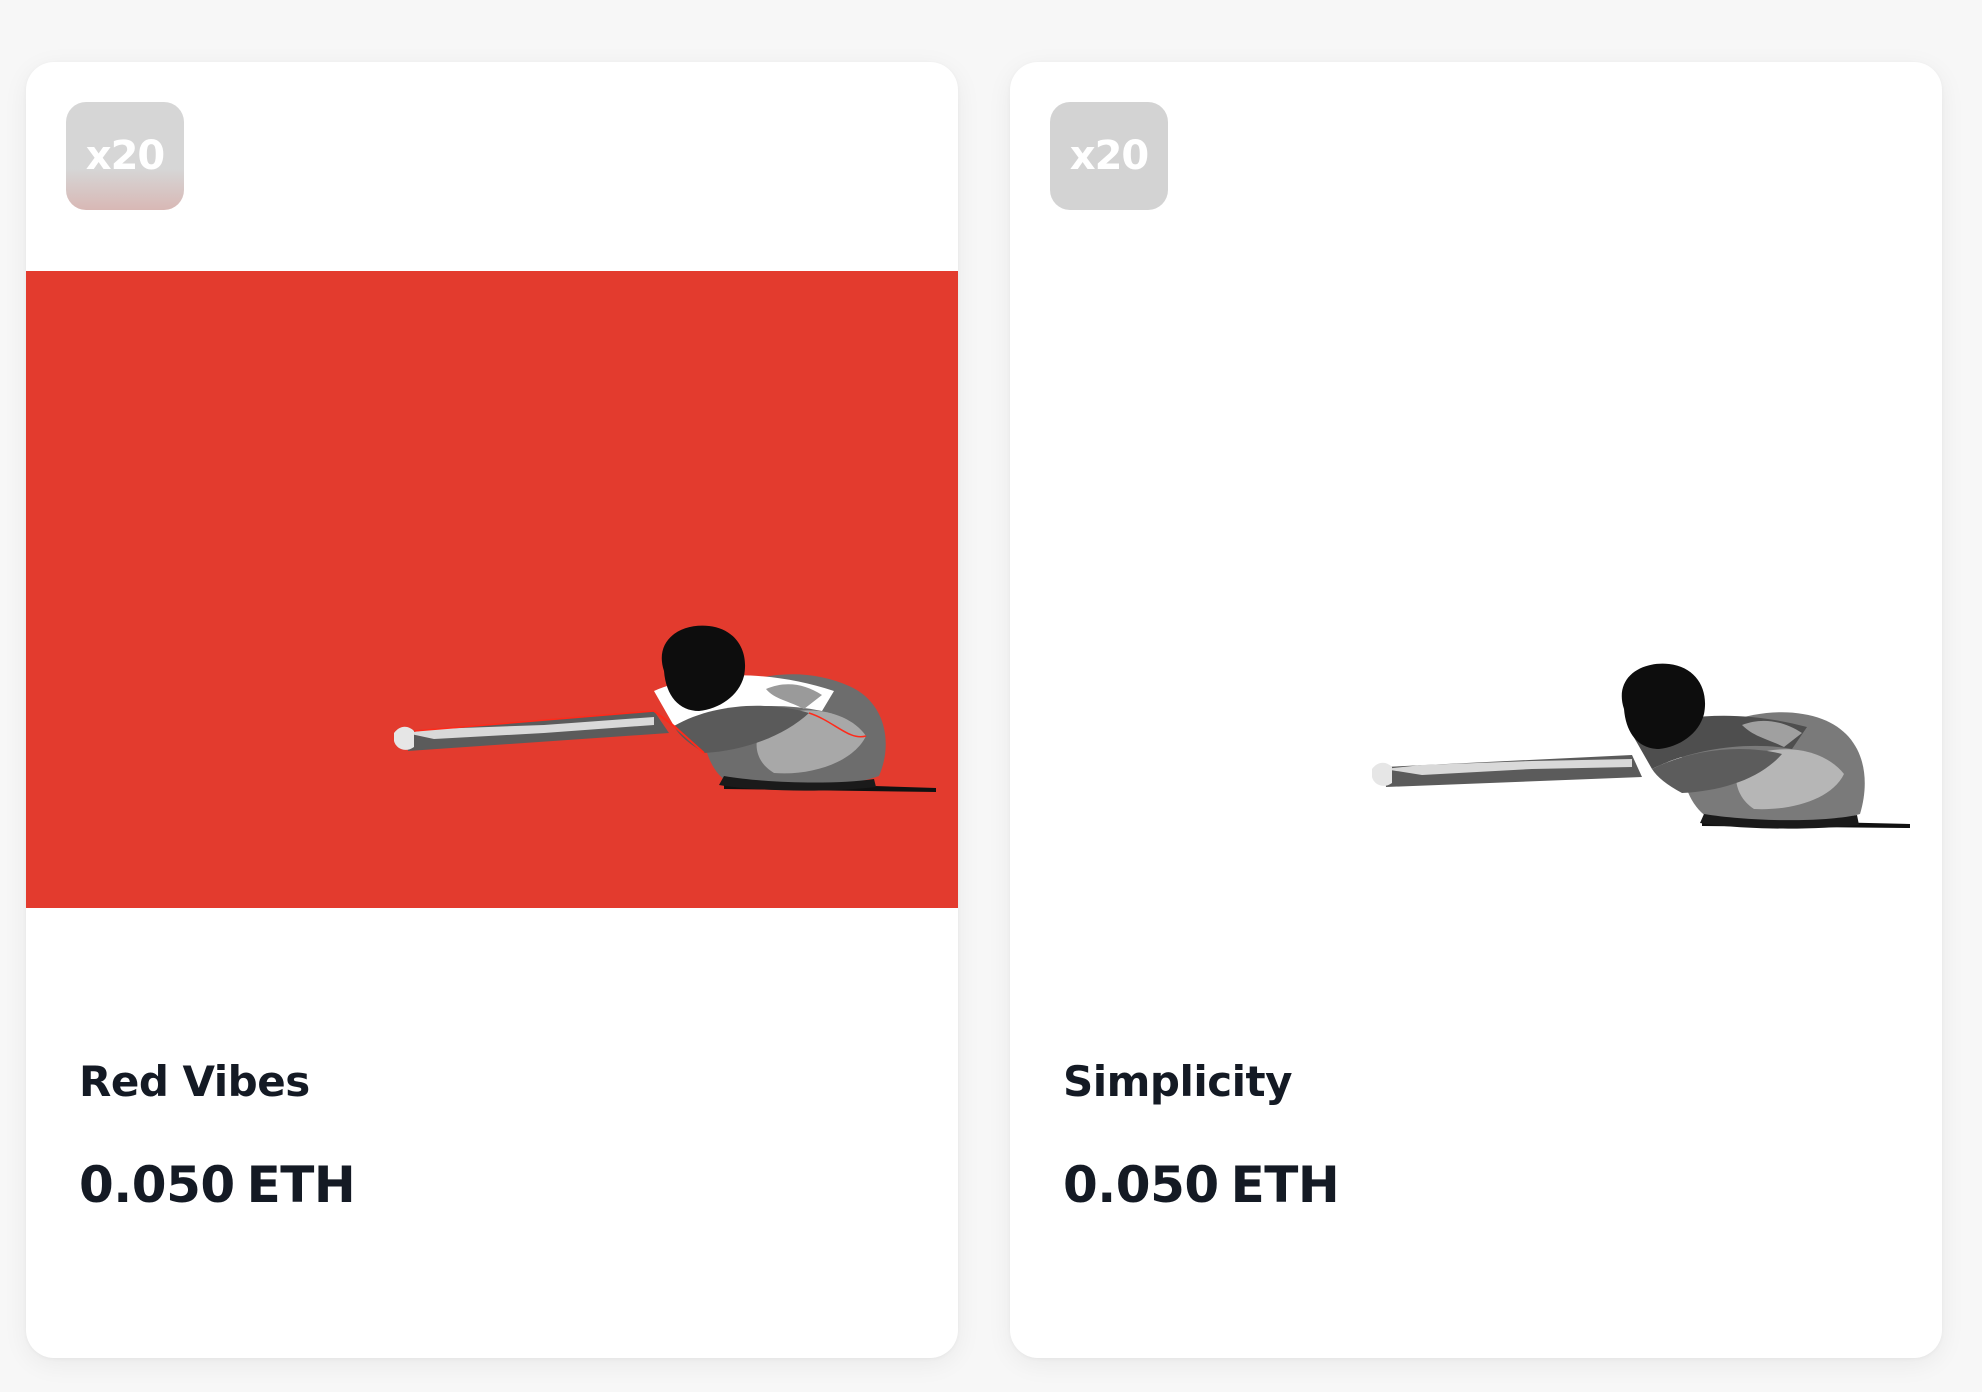  What do you see at coordinates (1178, 1081) in the screenshot?
I see `nft-title: Simplicity` at bounding box center [1178, 1081].